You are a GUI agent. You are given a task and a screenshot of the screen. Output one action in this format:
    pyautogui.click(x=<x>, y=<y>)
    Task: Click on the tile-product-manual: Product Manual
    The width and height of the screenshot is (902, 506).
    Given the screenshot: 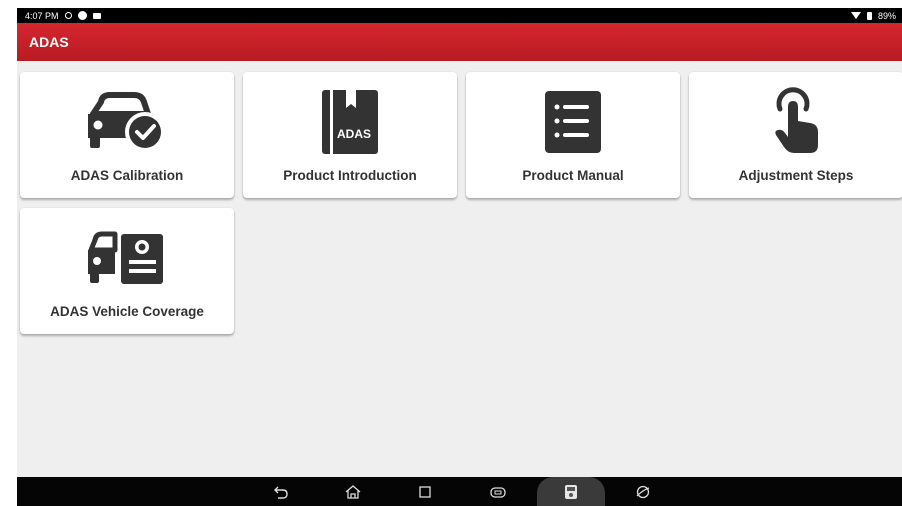 What is the action you would take?
    pyautogui.click(x=573, y=135)
    